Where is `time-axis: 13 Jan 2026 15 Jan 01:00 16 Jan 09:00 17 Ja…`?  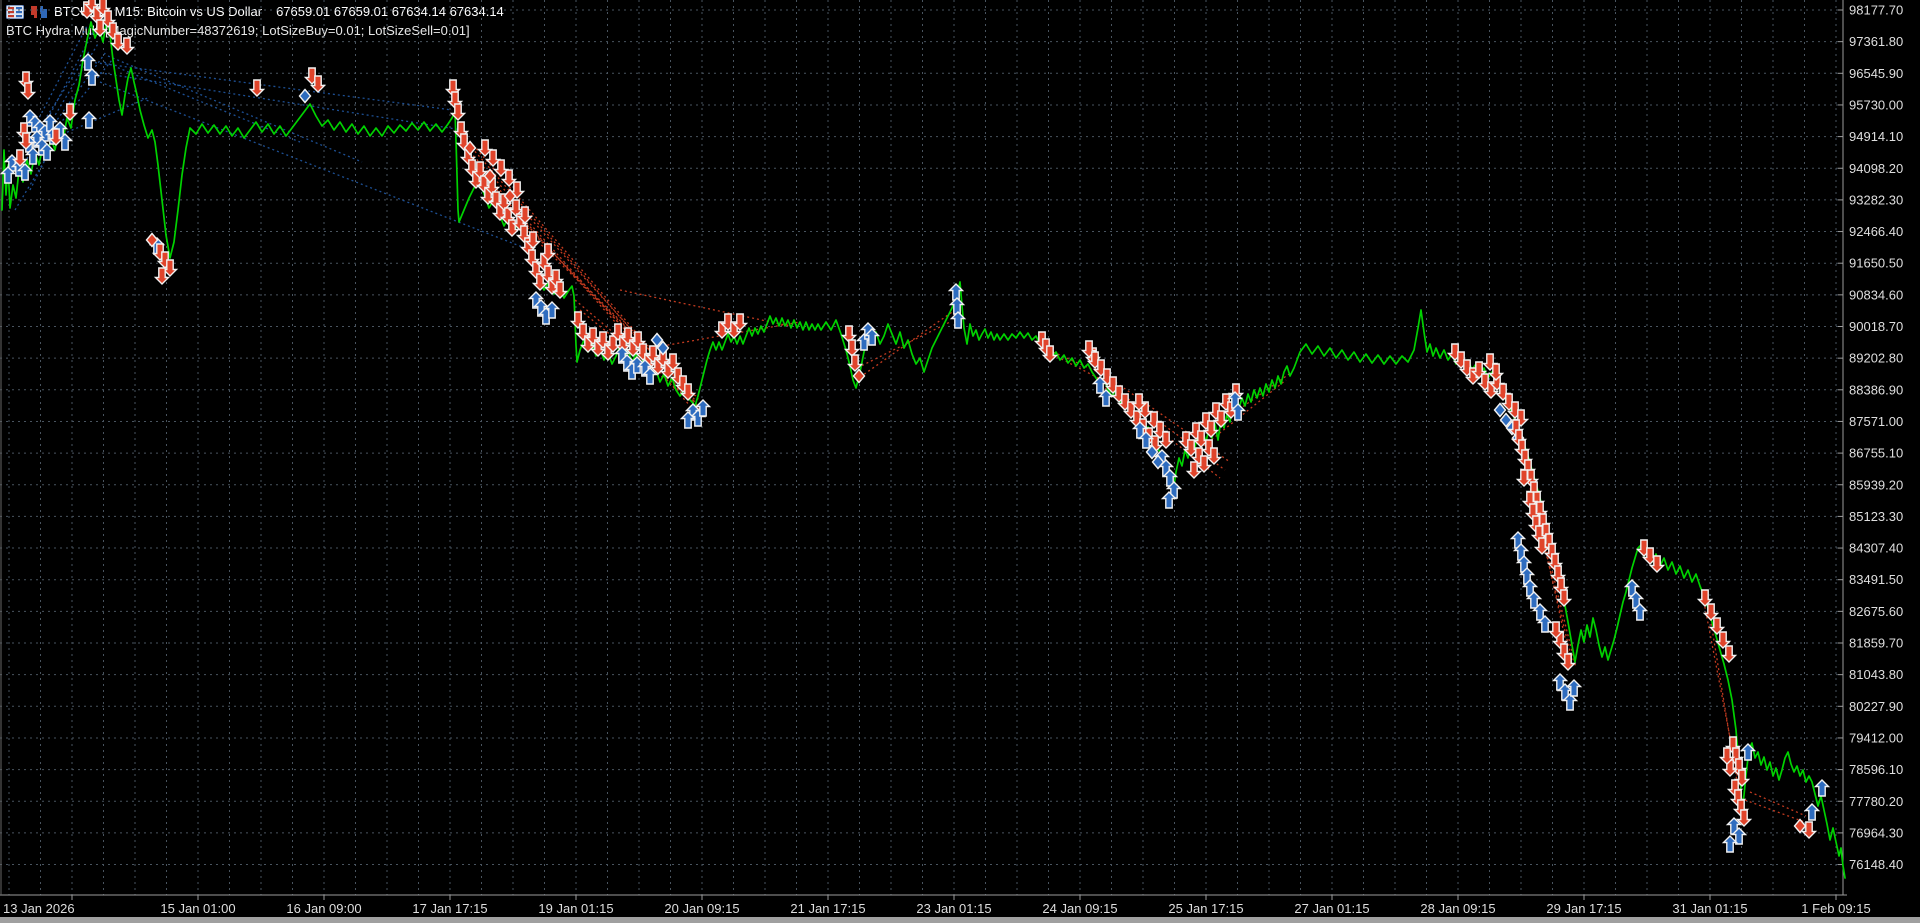
time-axis: 13 Jan 2026 15 Jan 01:00 16 Jan 09:00 17 Ja… is located at coordinates (937, 905).